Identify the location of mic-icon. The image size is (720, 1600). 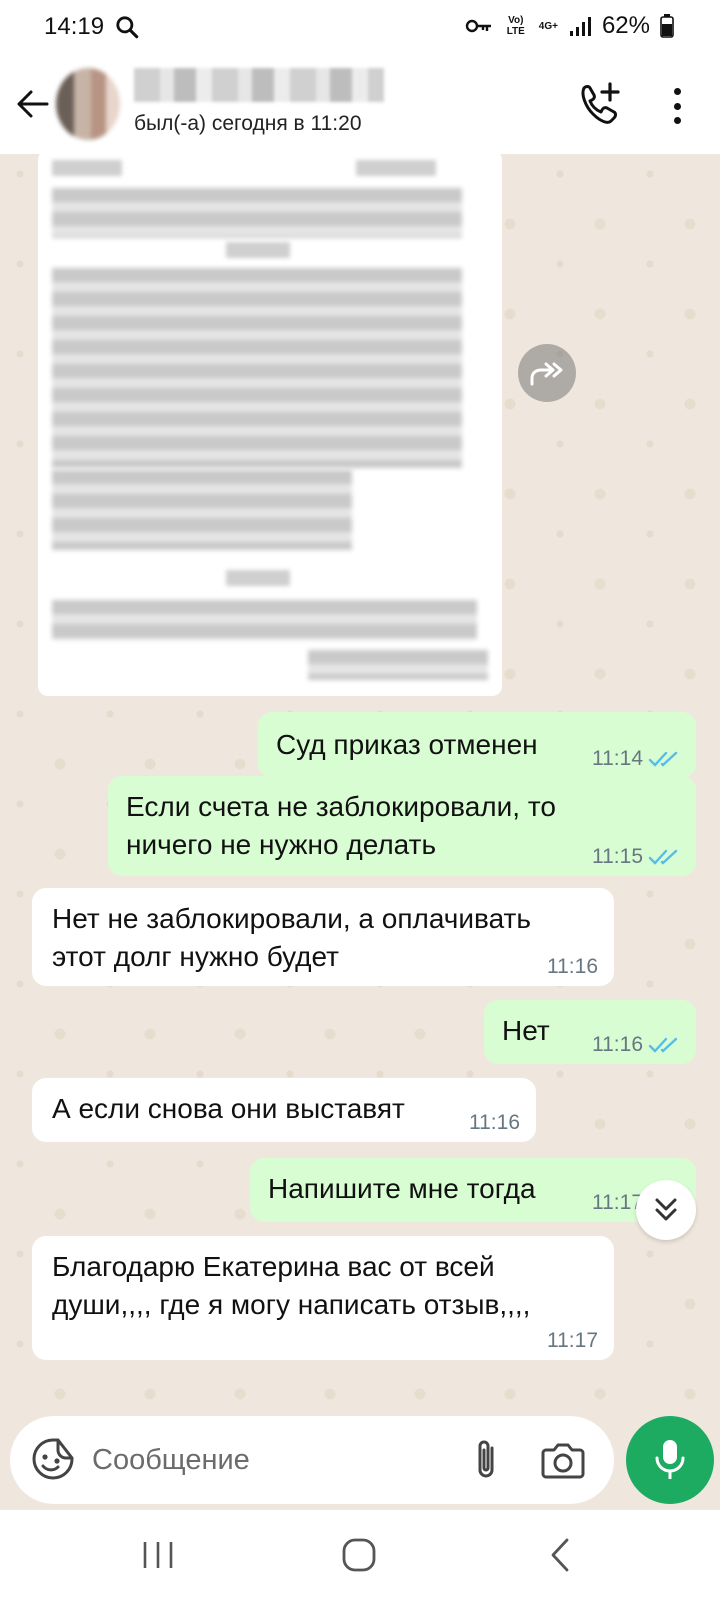
(670, 1459).